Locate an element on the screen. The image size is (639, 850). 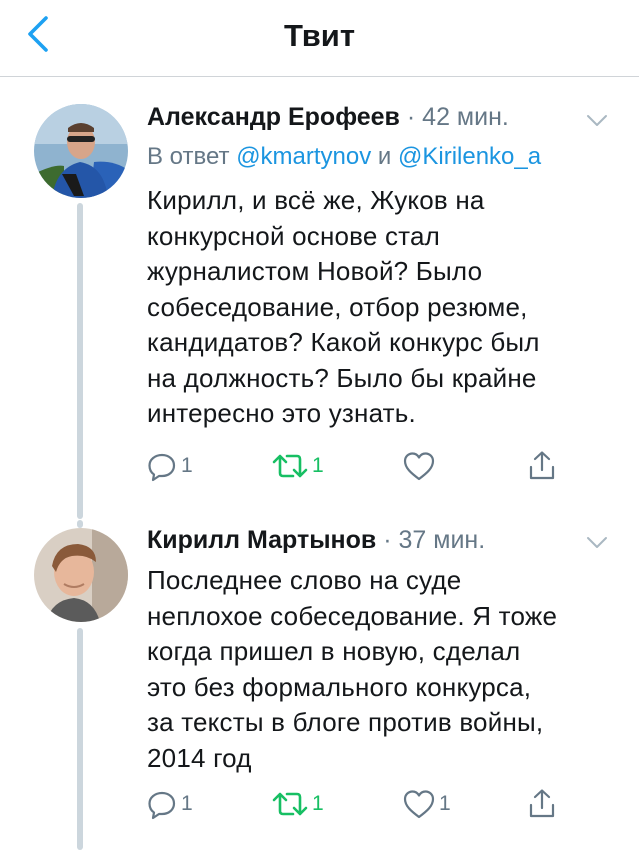
retweet-button: 1 is located at coordinates (297, 804).